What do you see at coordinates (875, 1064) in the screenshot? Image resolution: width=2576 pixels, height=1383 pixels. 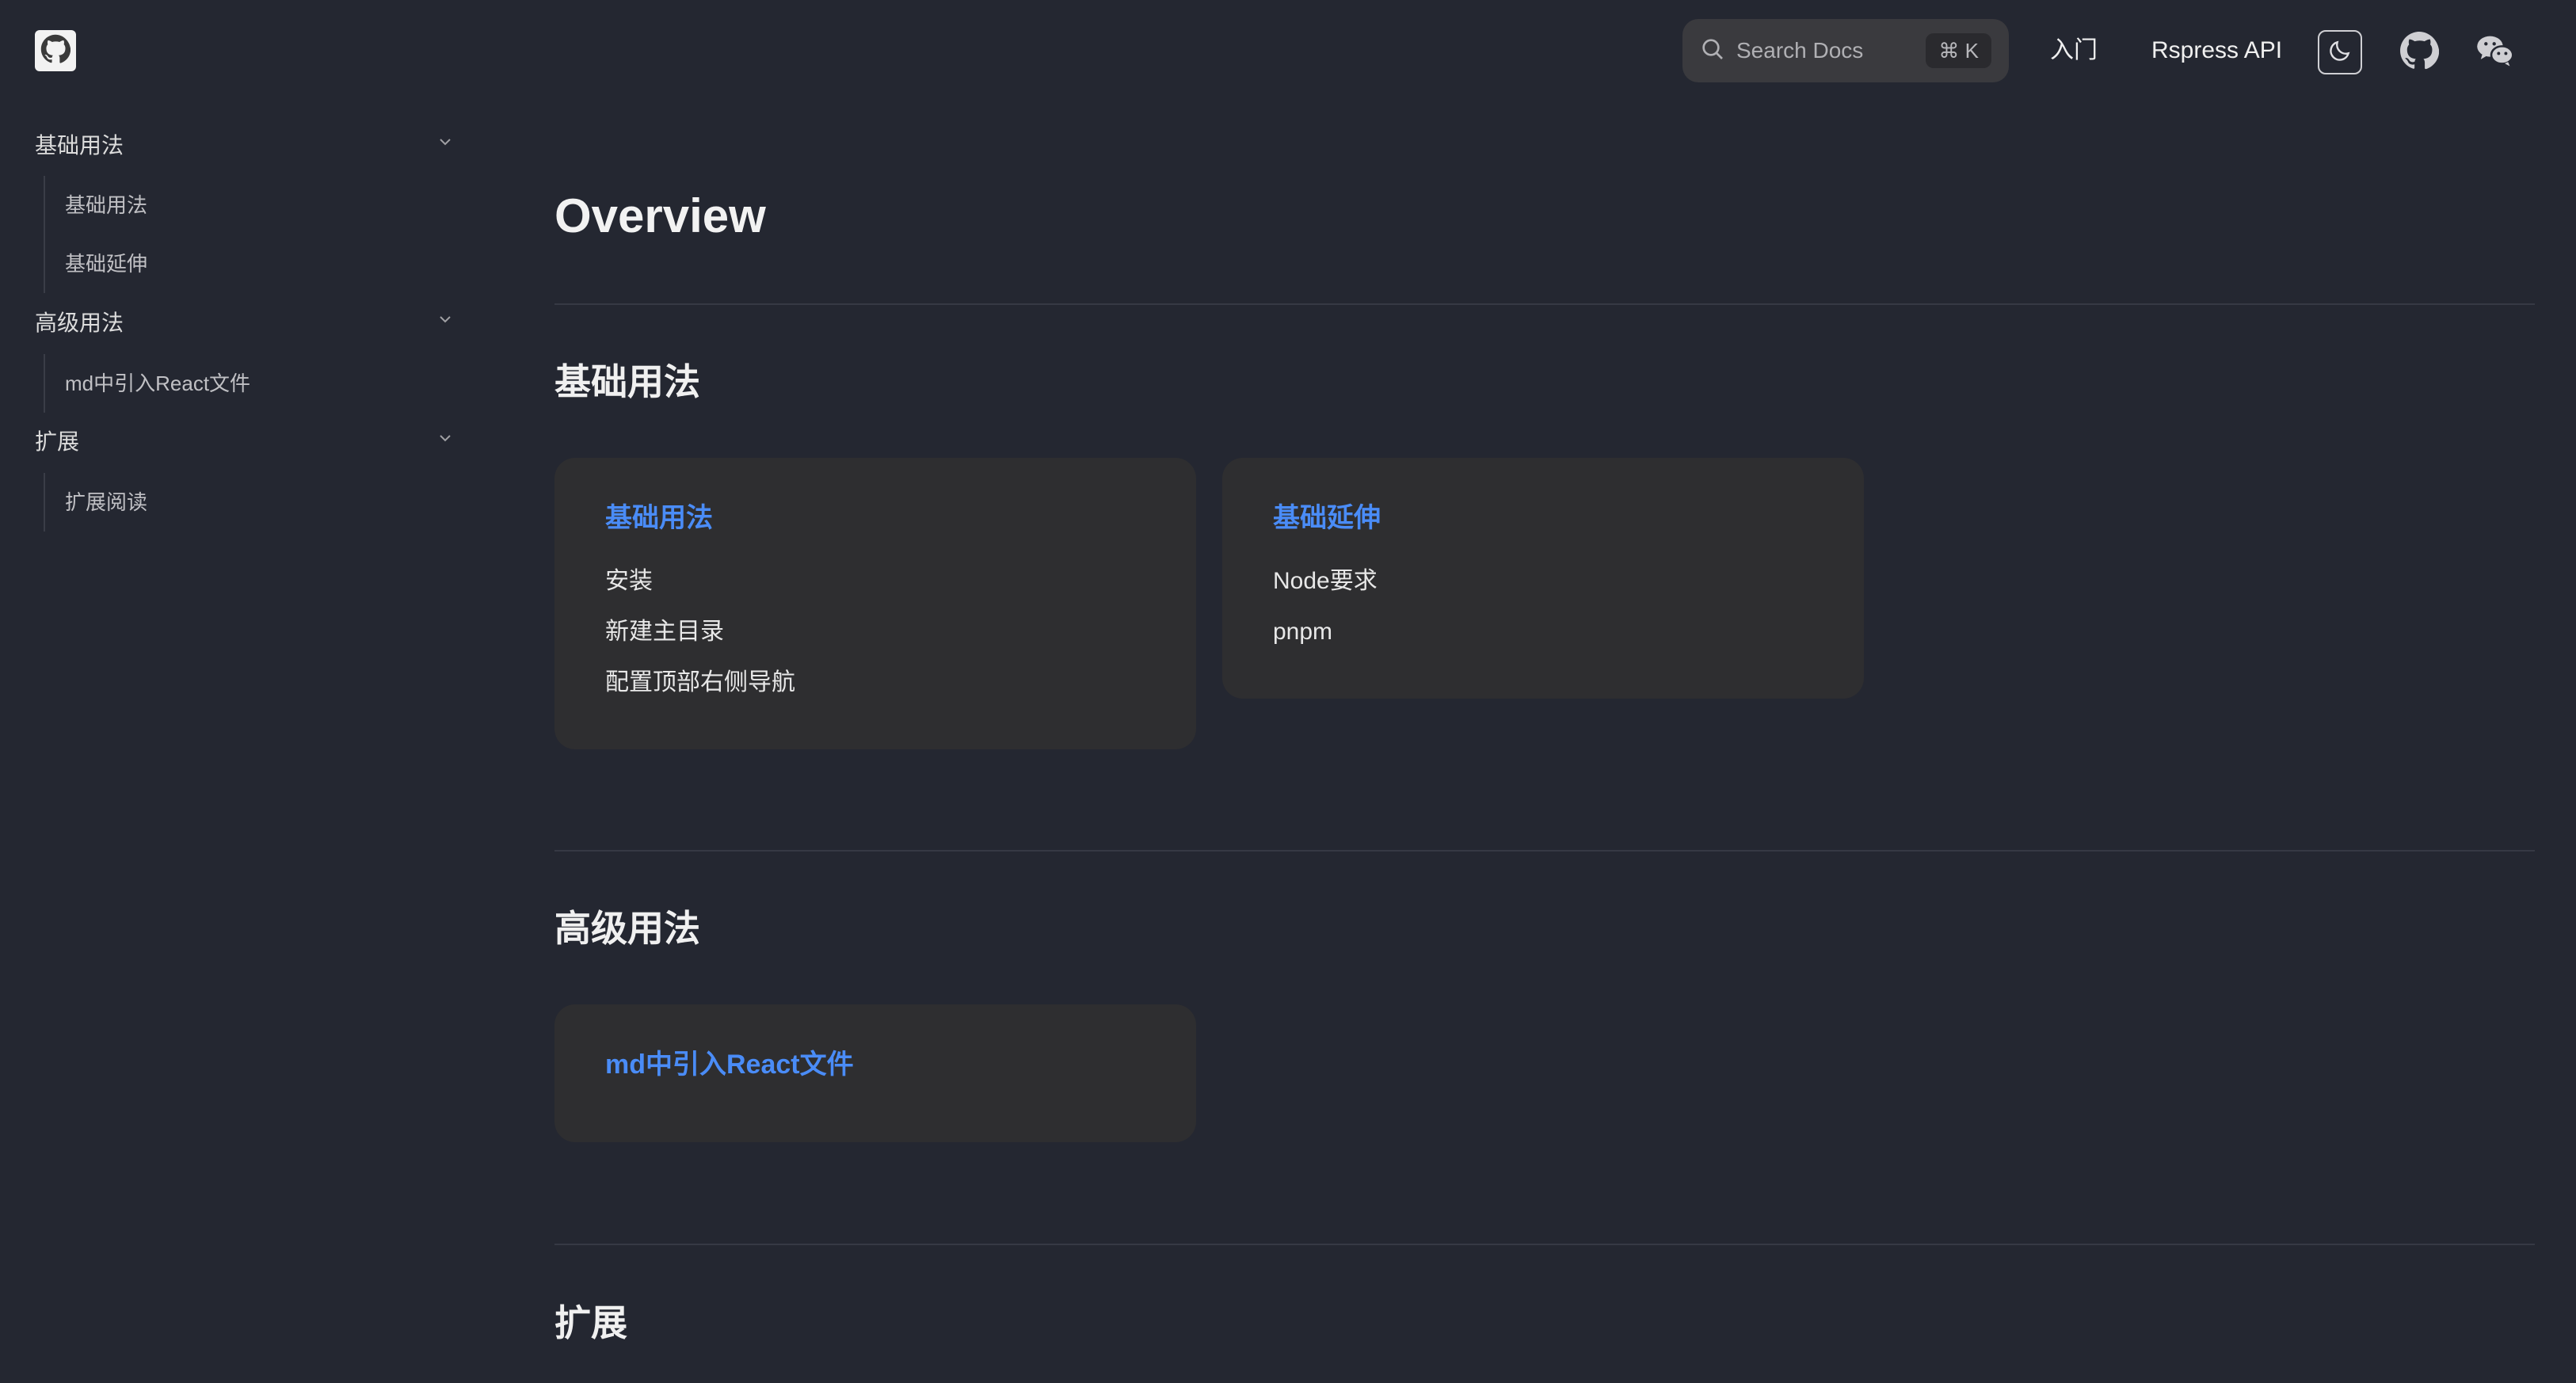 I see `card-title-link: md中引入React文件` at bounding box center [875, 1064].